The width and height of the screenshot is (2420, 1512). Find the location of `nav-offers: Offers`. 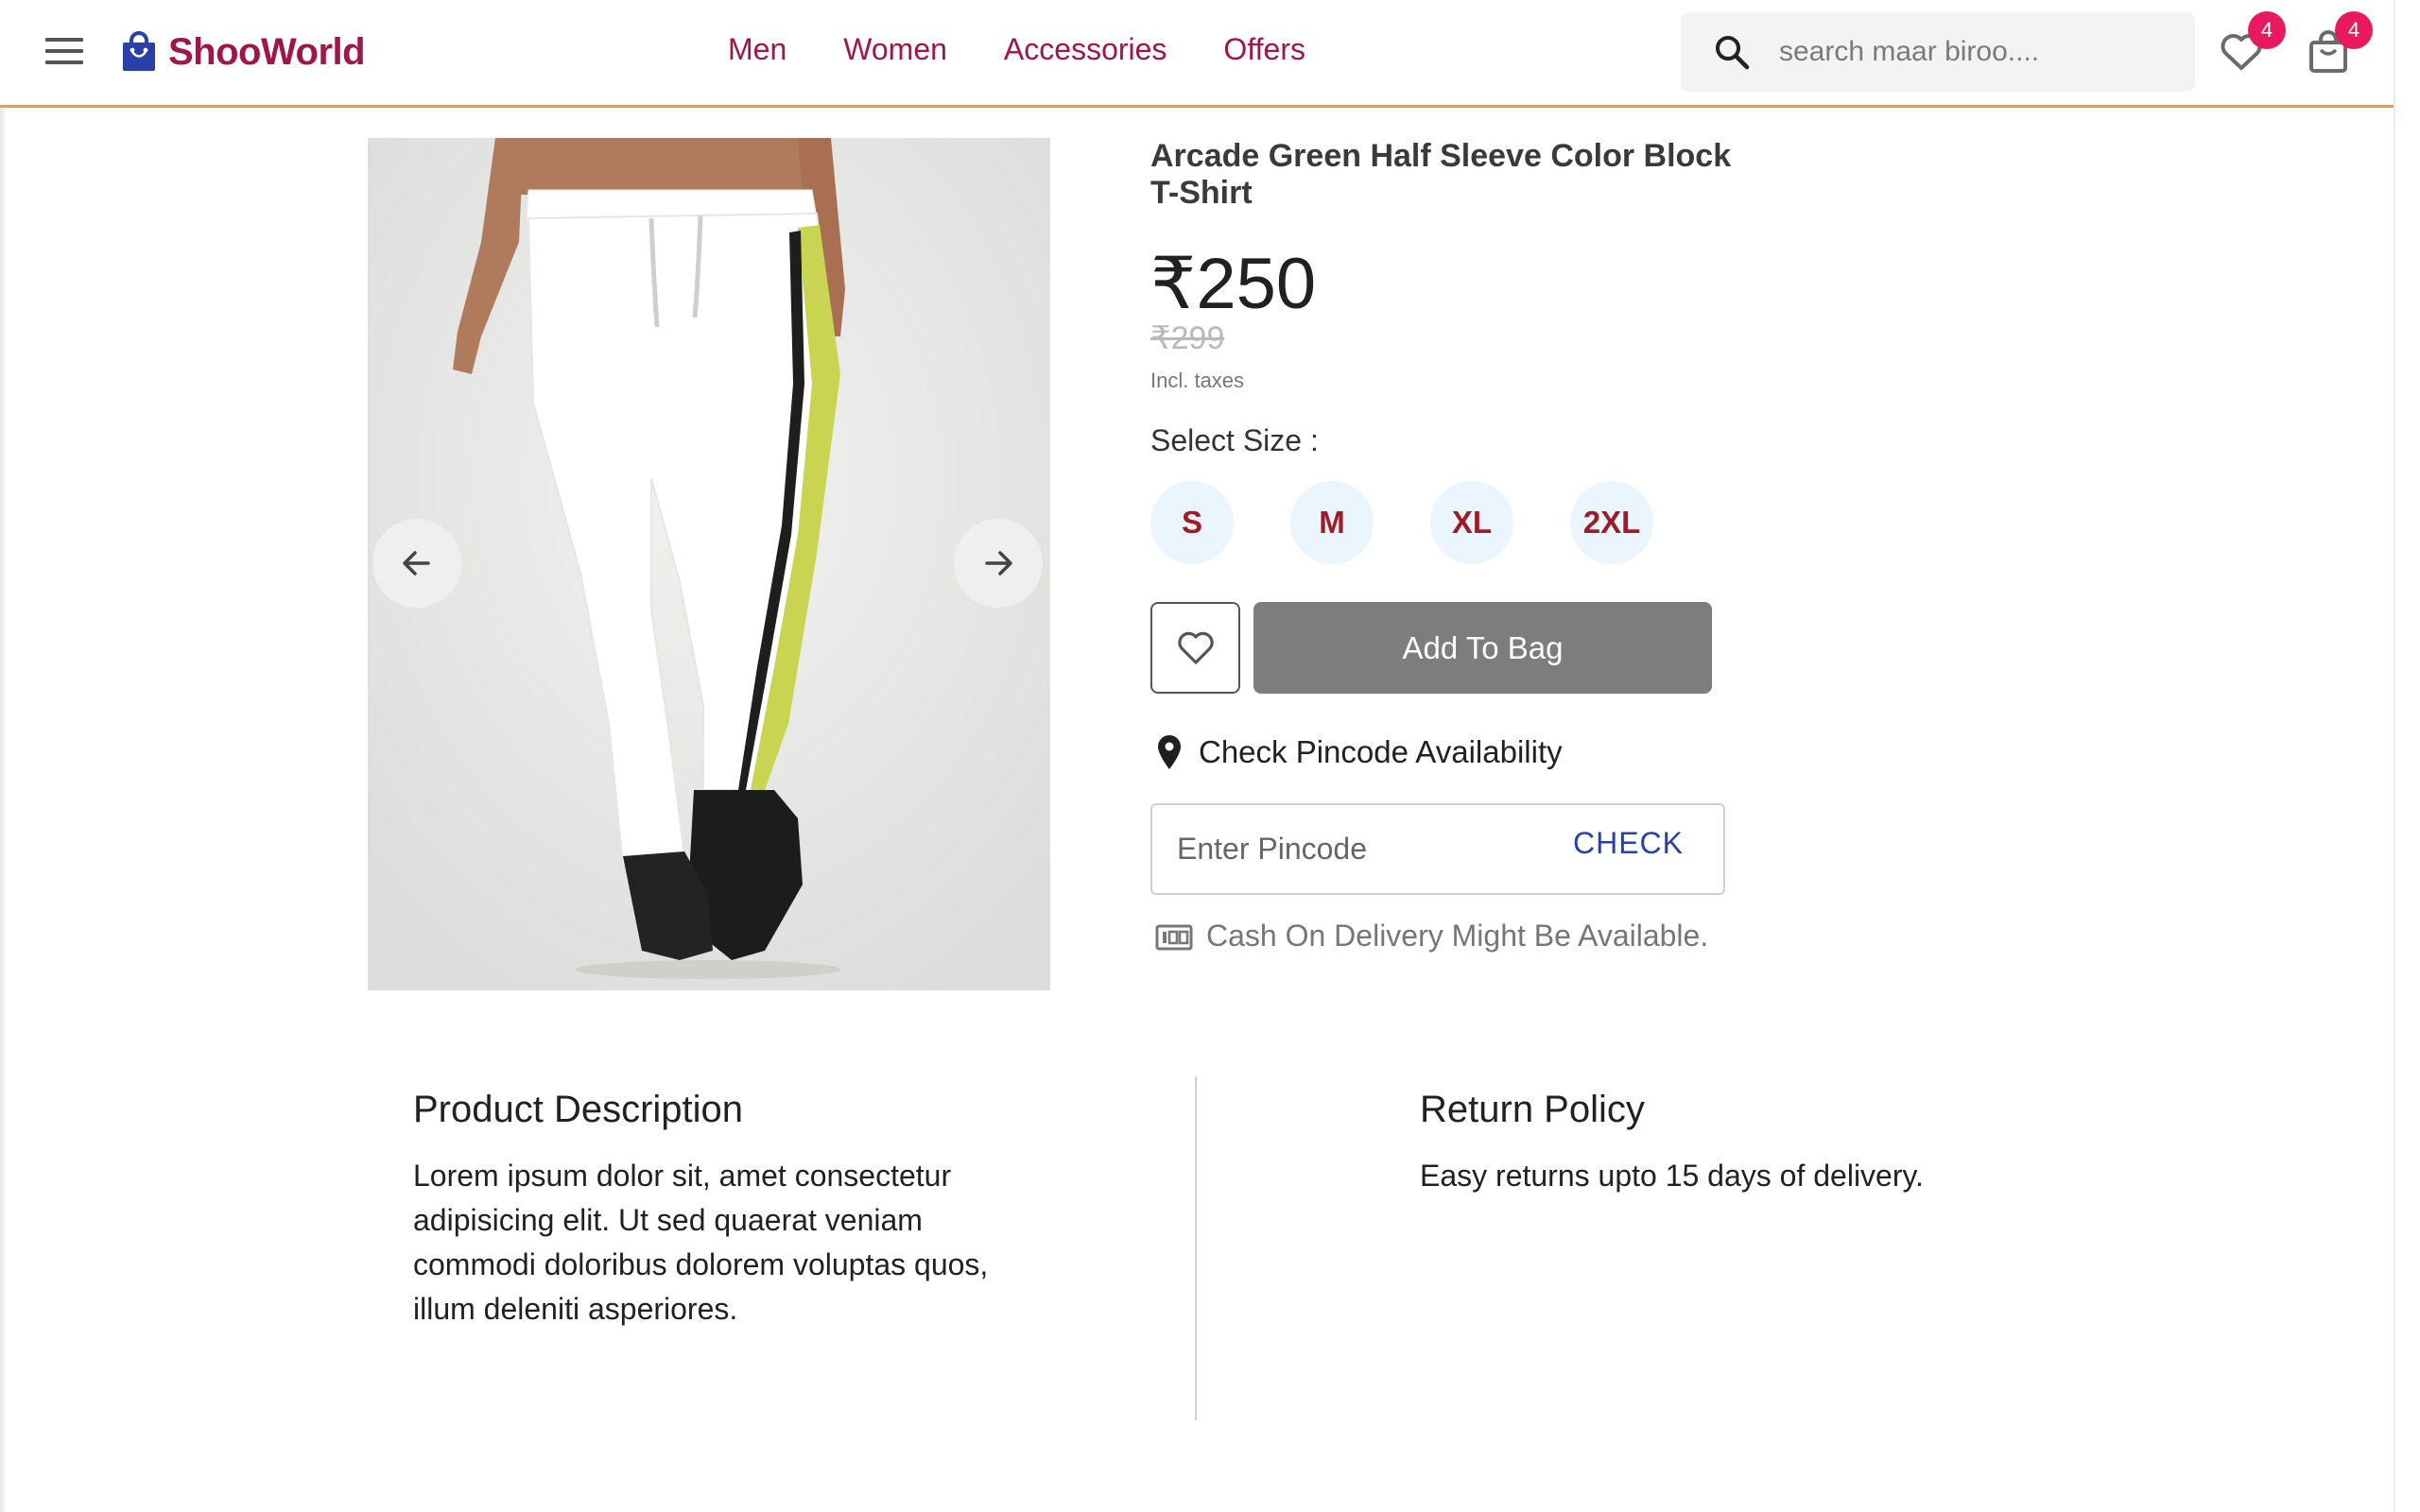

nav-offers: Offers is located at coordinates (1264, 49).